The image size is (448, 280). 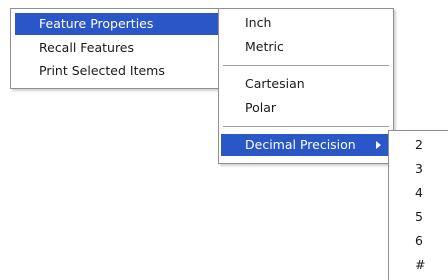 I want to click on menu-item-precision-3: 3, so click(x=419, y=169).